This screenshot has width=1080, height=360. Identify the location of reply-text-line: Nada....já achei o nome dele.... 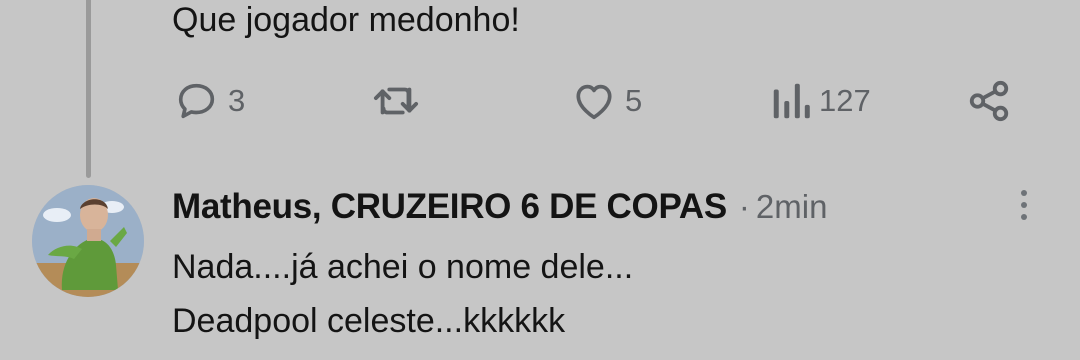
(403, 267).